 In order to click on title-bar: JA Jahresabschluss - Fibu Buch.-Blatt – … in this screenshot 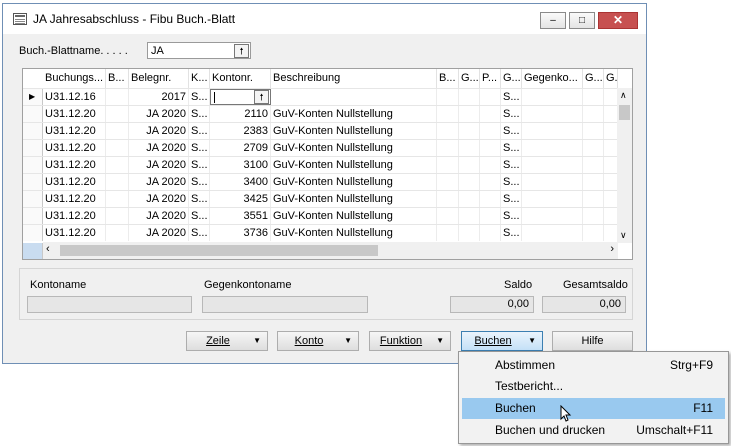, I will do `click(324, 19)`.